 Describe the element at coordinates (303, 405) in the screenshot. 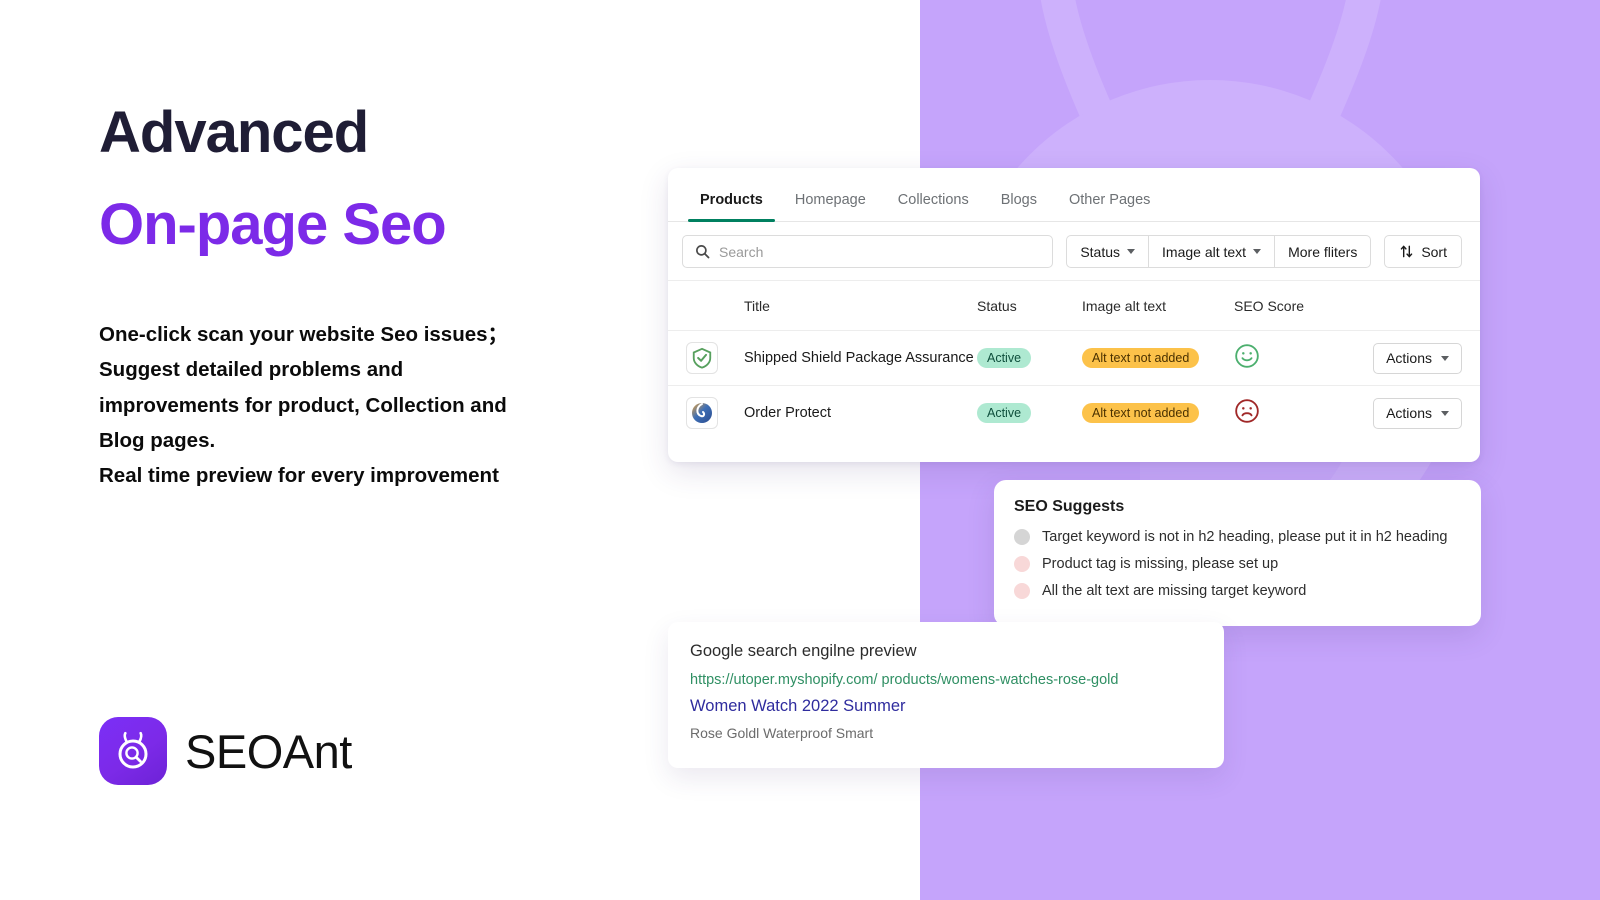

I see `hero-description-line: improvements for product, Collection and` at that location.